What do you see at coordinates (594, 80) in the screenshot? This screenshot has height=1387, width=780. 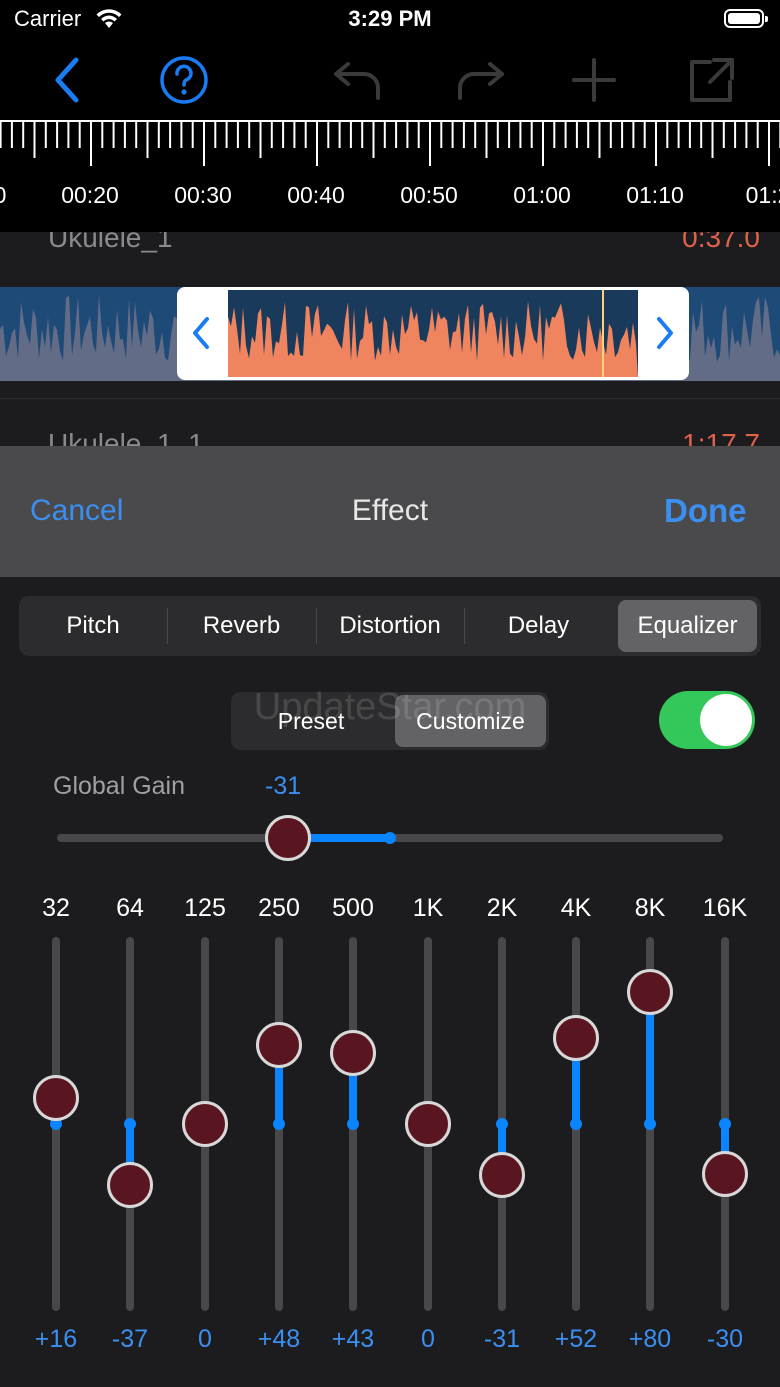 I see `plus-icon` at bounding box center [594, 80].